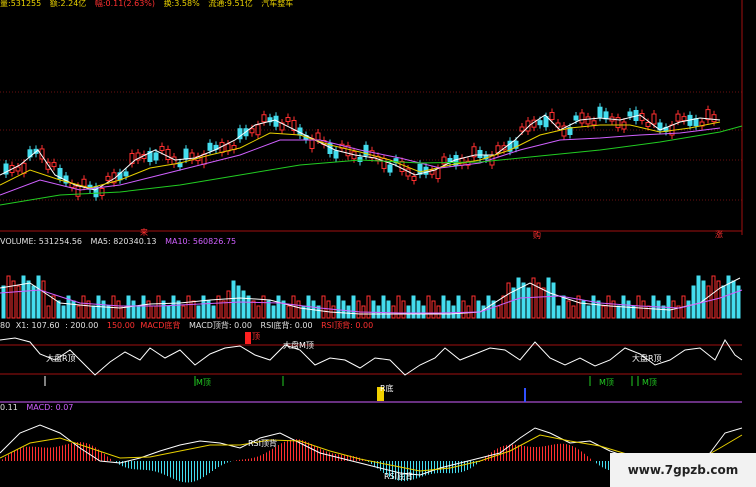 Image resolution: width=756 pixels, height=487 pixels. I want to click on label-rsi-top: RSI顶背, so click(262, 443).